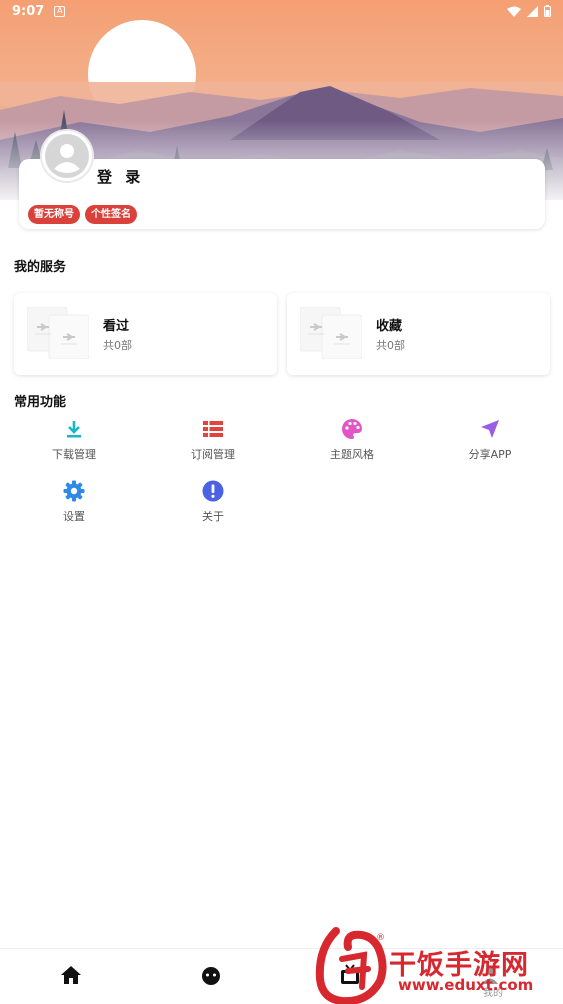 This screenshot has width=563, height=1004. Describe the element at coordinates (82, 214) in the screenshot. I see `profile-tags: 暂无称号 个性签名` at that location.